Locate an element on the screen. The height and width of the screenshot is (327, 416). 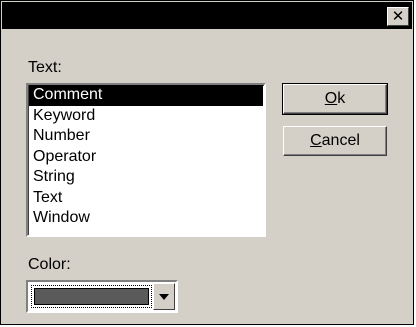
color-dropdown-button is located at coordinates (164, 296).